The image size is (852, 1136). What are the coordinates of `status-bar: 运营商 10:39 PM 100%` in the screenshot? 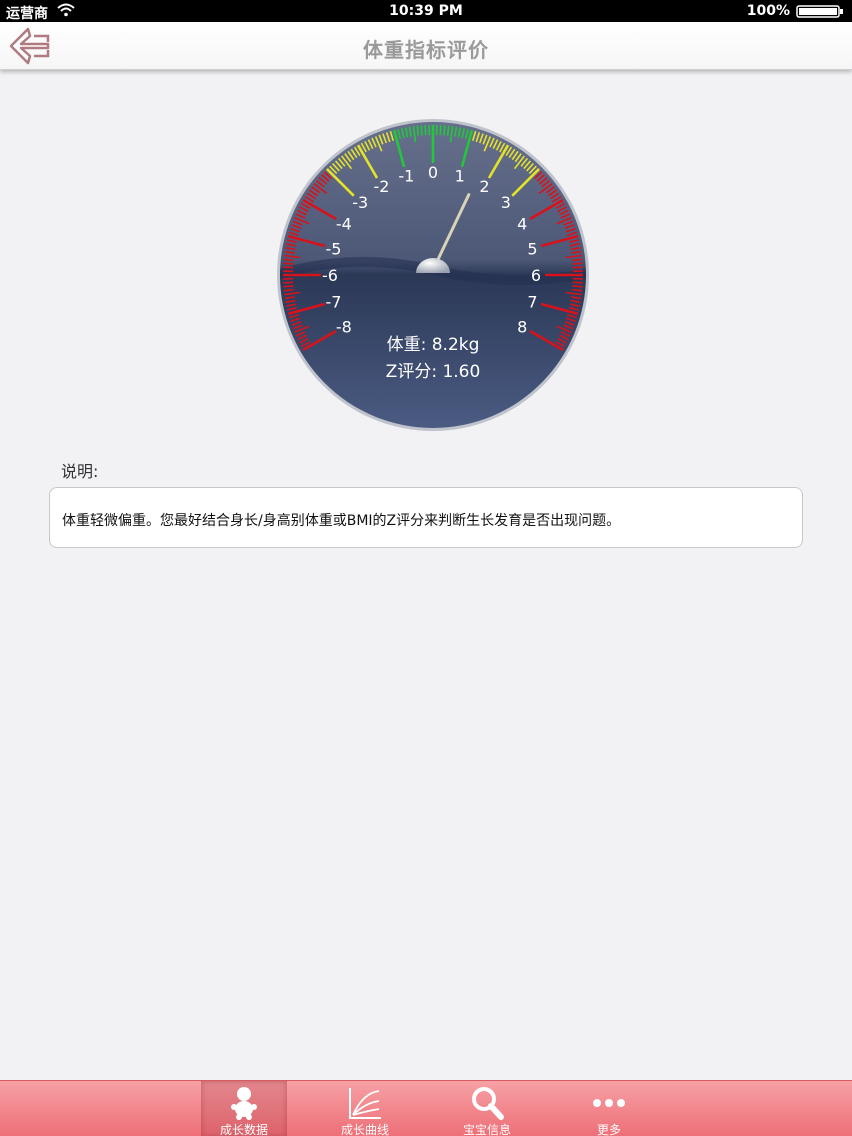 It's located at (426, 11).